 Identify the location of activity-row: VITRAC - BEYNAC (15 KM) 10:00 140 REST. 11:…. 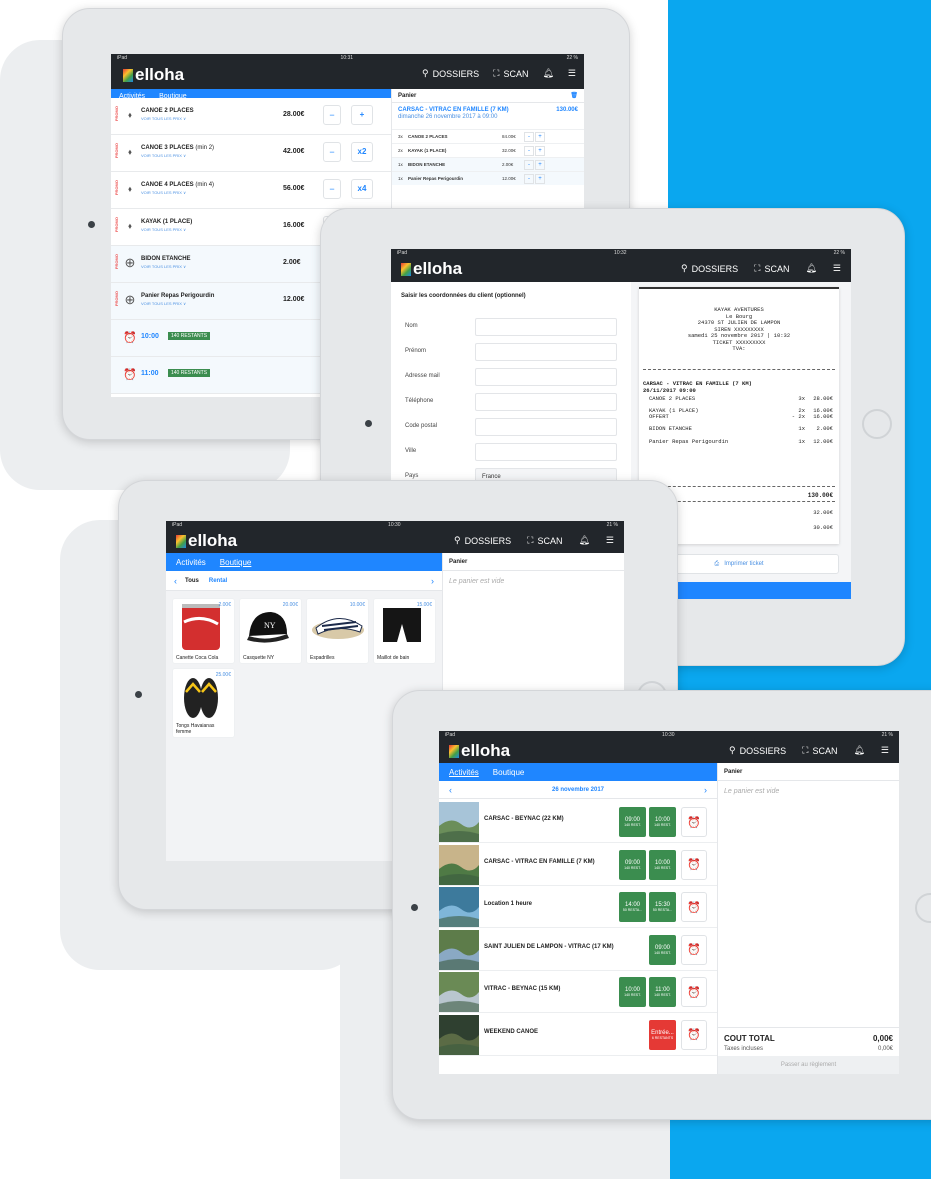
(578, 992).